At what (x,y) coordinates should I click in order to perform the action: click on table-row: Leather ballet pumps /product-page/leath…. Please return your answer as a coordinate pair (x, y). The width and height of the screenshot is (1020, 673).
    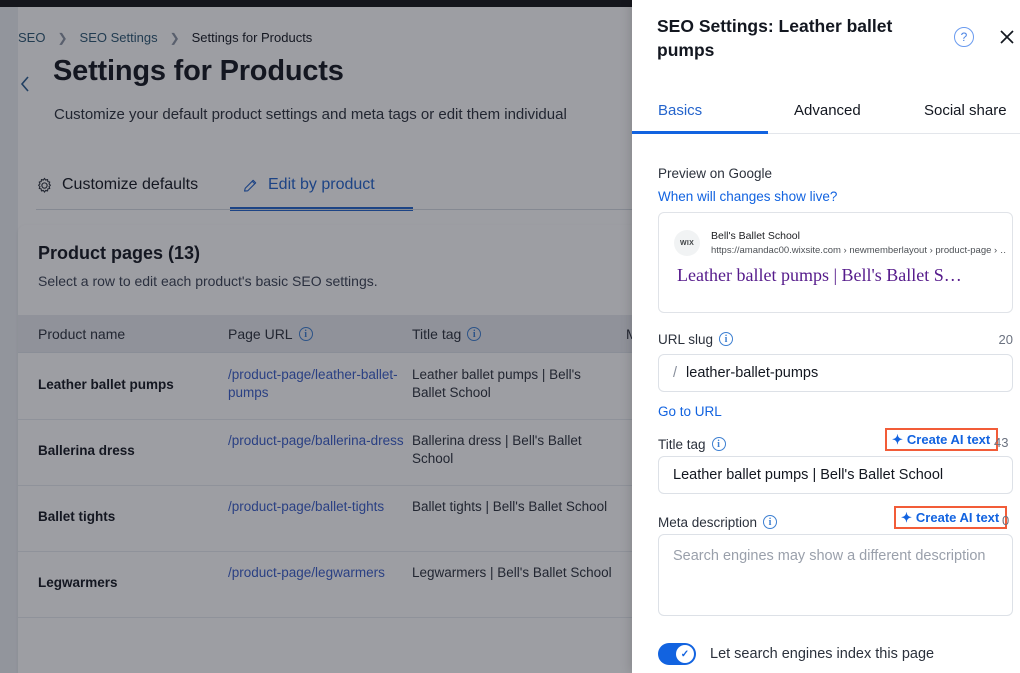
    Looking at the image, I should click on (325, 387).